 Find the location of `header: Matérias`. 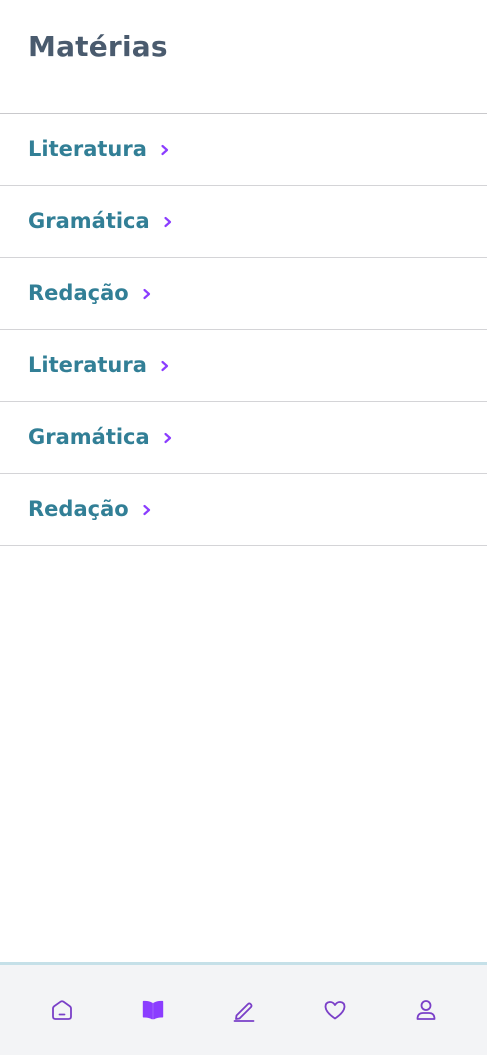

header: Matérias is located at coordinates (243, 57).